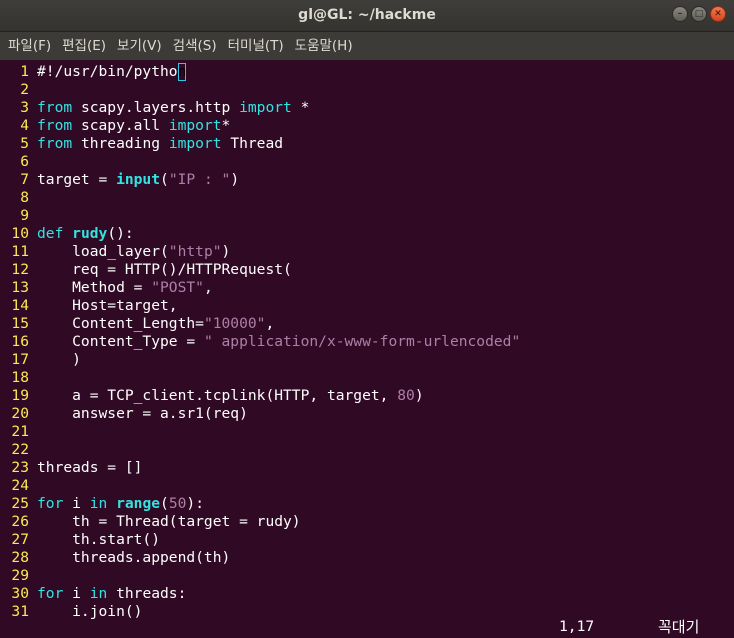 Image resolution: width=734 pixels, height=638 pixels. What do you see at coordinates (20, 287) in the screenshot?
I see `line-number: 13` at bounding box center [20, 287].